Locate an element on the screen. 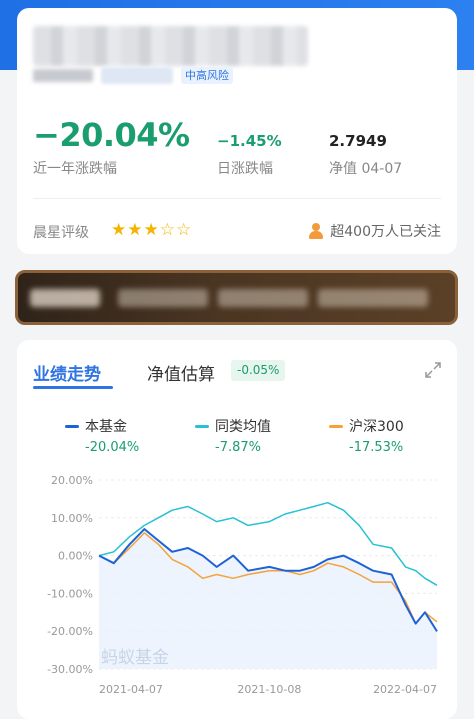 Image resolution: width=474 pixels, height=719 pixels. legend-value: -20.04% is located at coordinates (112, 447).